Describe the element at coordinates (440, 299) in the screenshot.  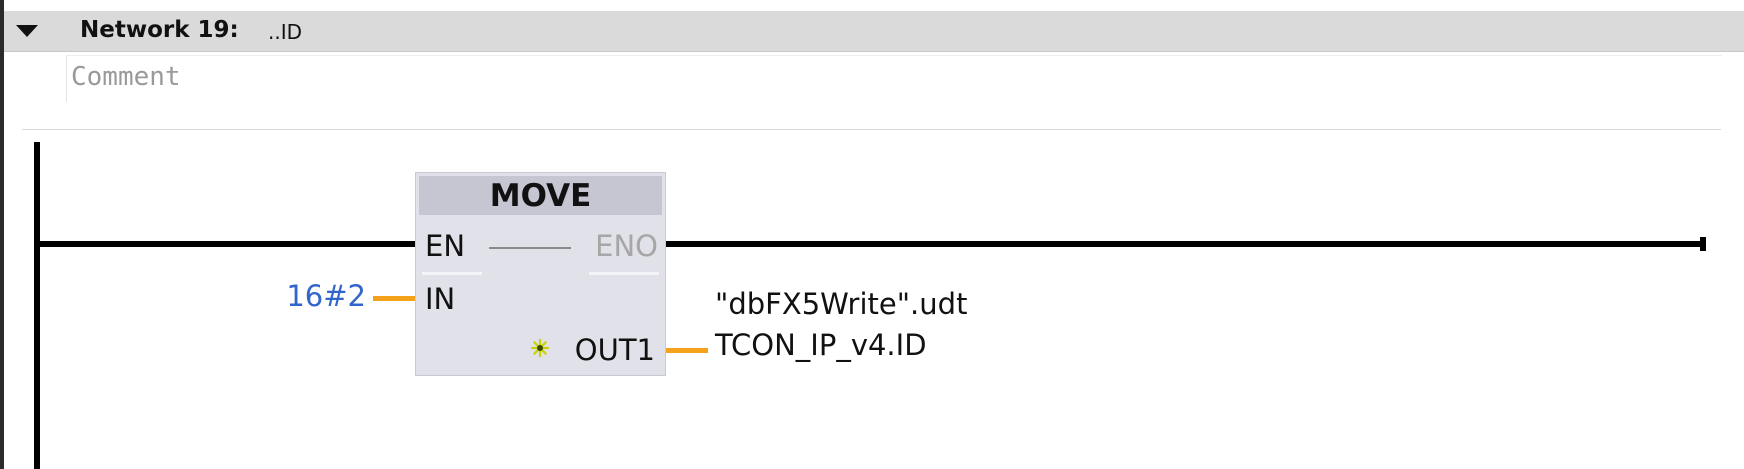
I see `pin-in: IN` at that location.